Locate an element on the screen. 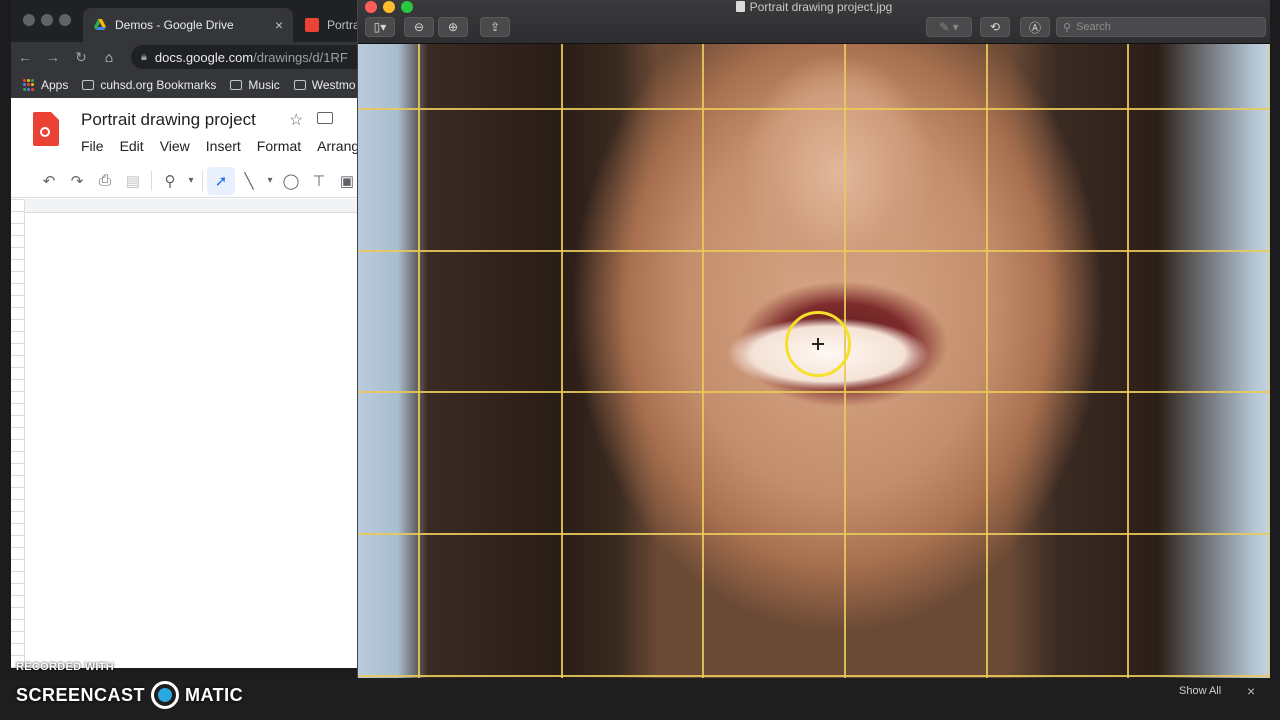  zoom-in-button: ⊕ is located at coordinates (453, 27).